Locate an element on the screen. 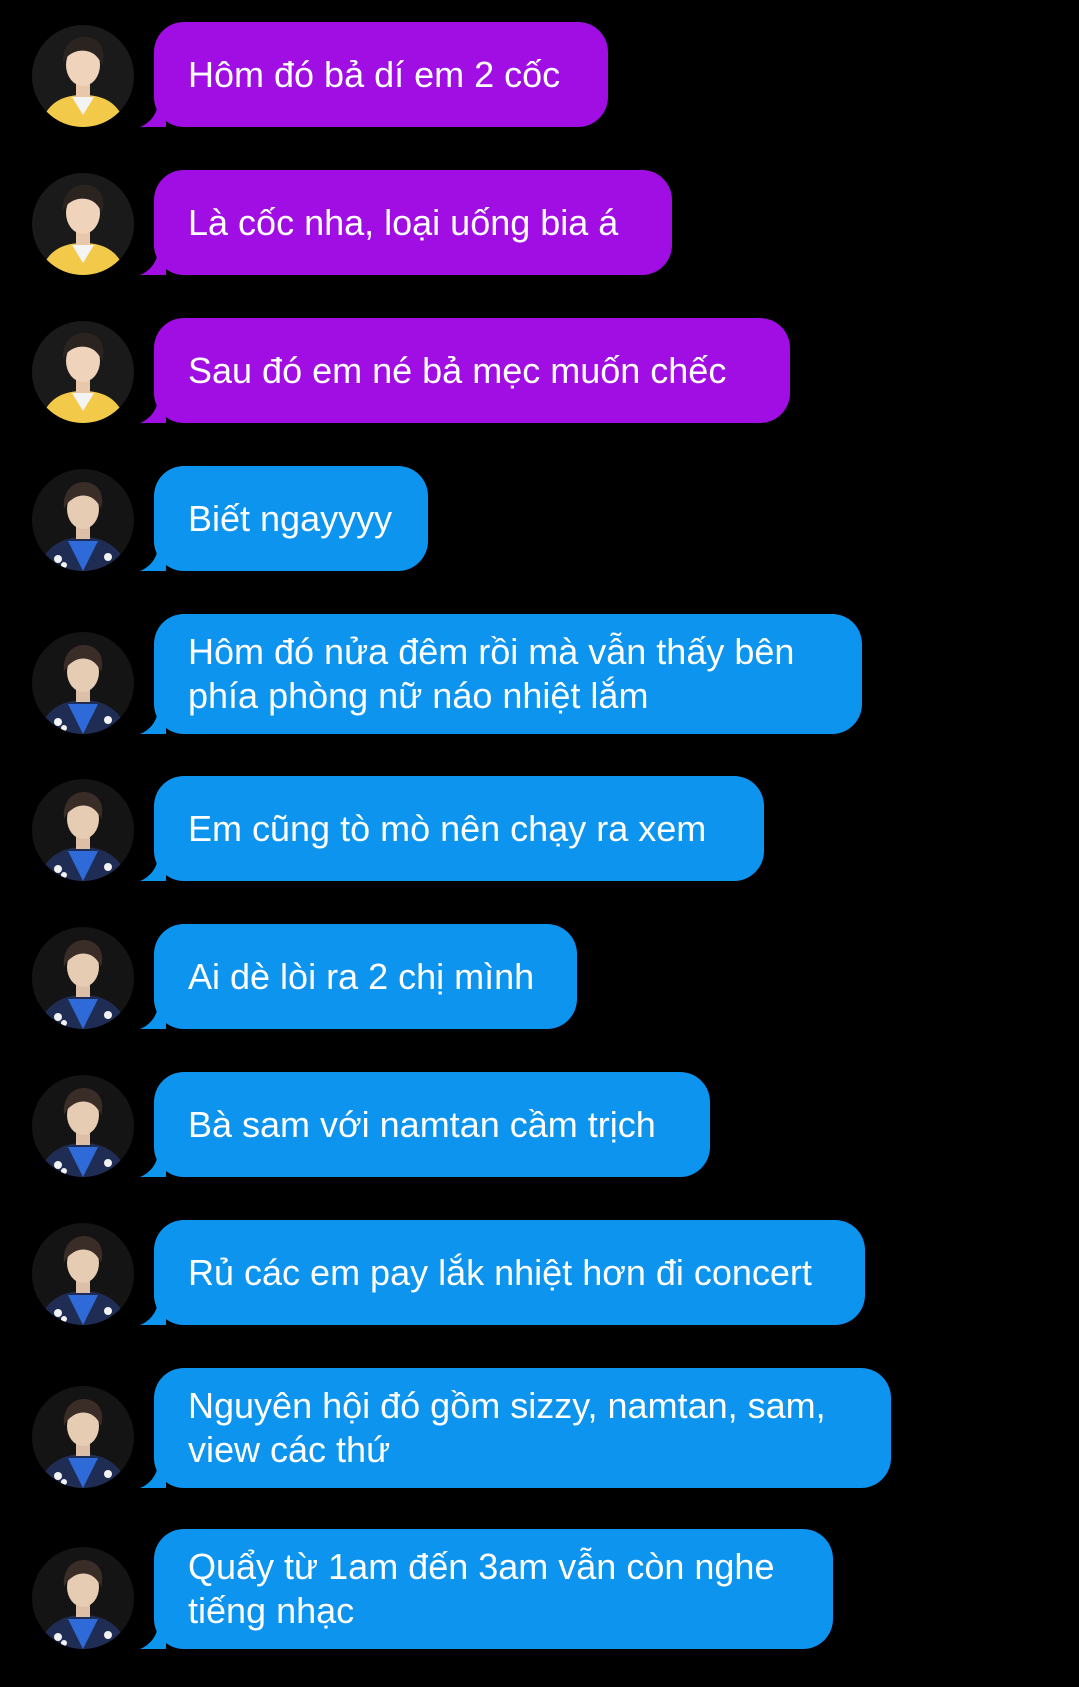  message-bubble: Hôm đó bả dí em 2 cốc is located at coordinates (381, 74).